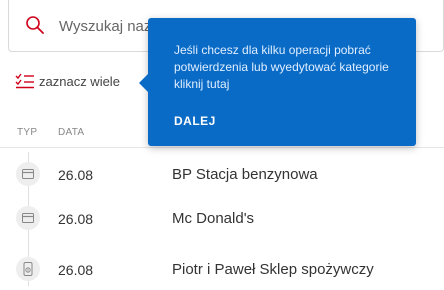  I want to click on checklist-icon, so click(24, 81).